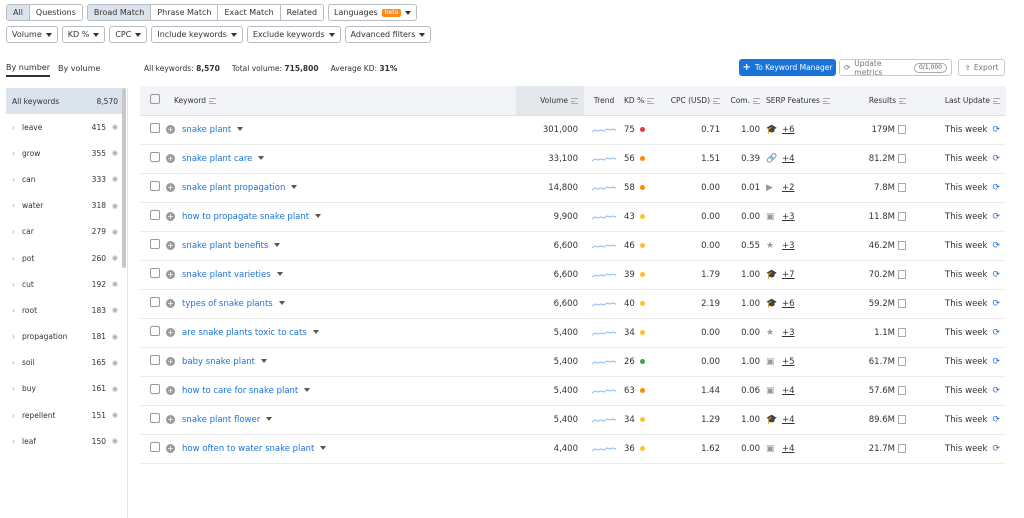  I want to click on tab-by-volume: By volume, so click(79, 70).